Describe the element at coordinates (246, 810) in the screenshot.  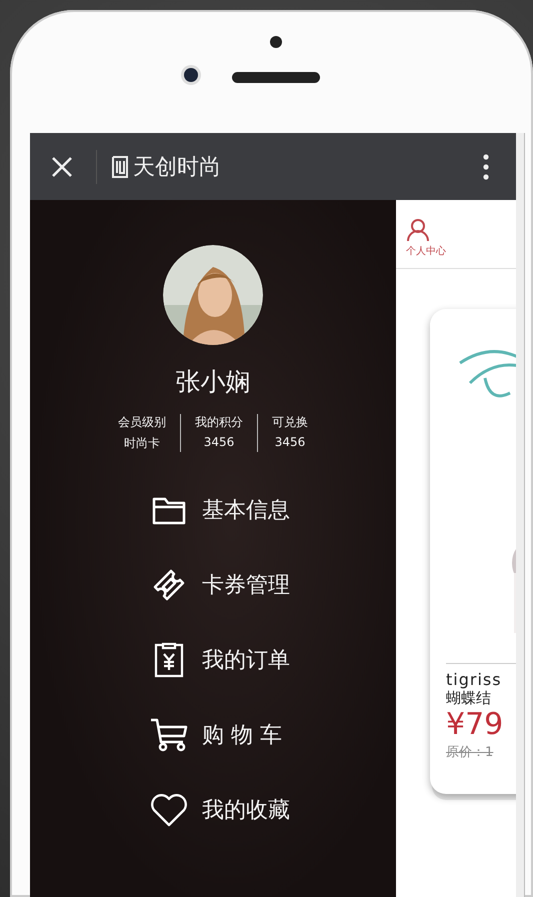
I see `menu-item: 我的收藏` at that location.